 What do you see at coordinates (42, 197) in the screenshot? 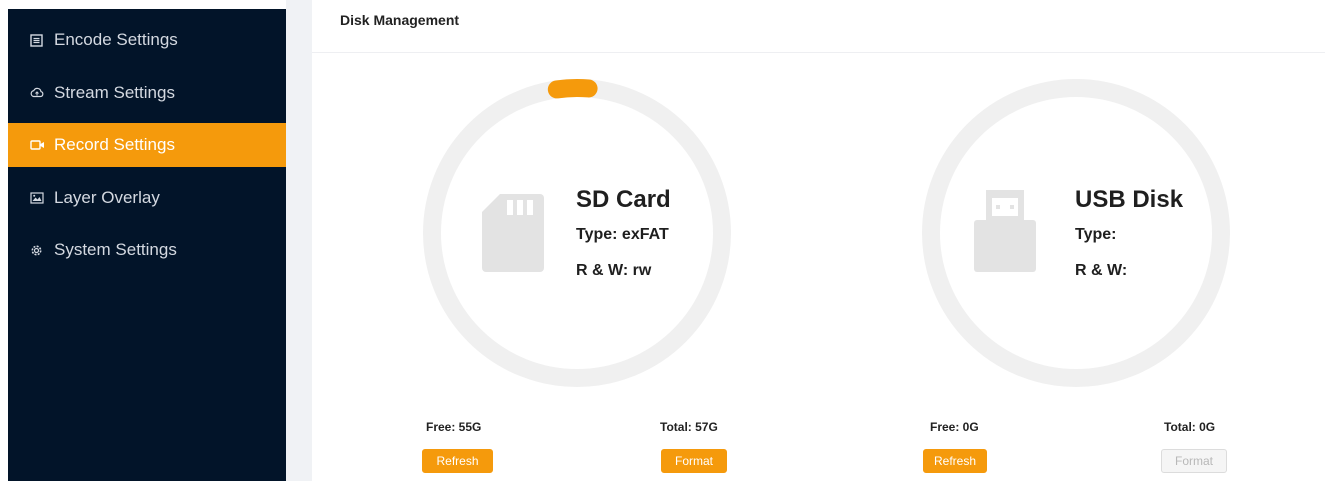
I see `layer-icon` at bounding box center [42, 197].